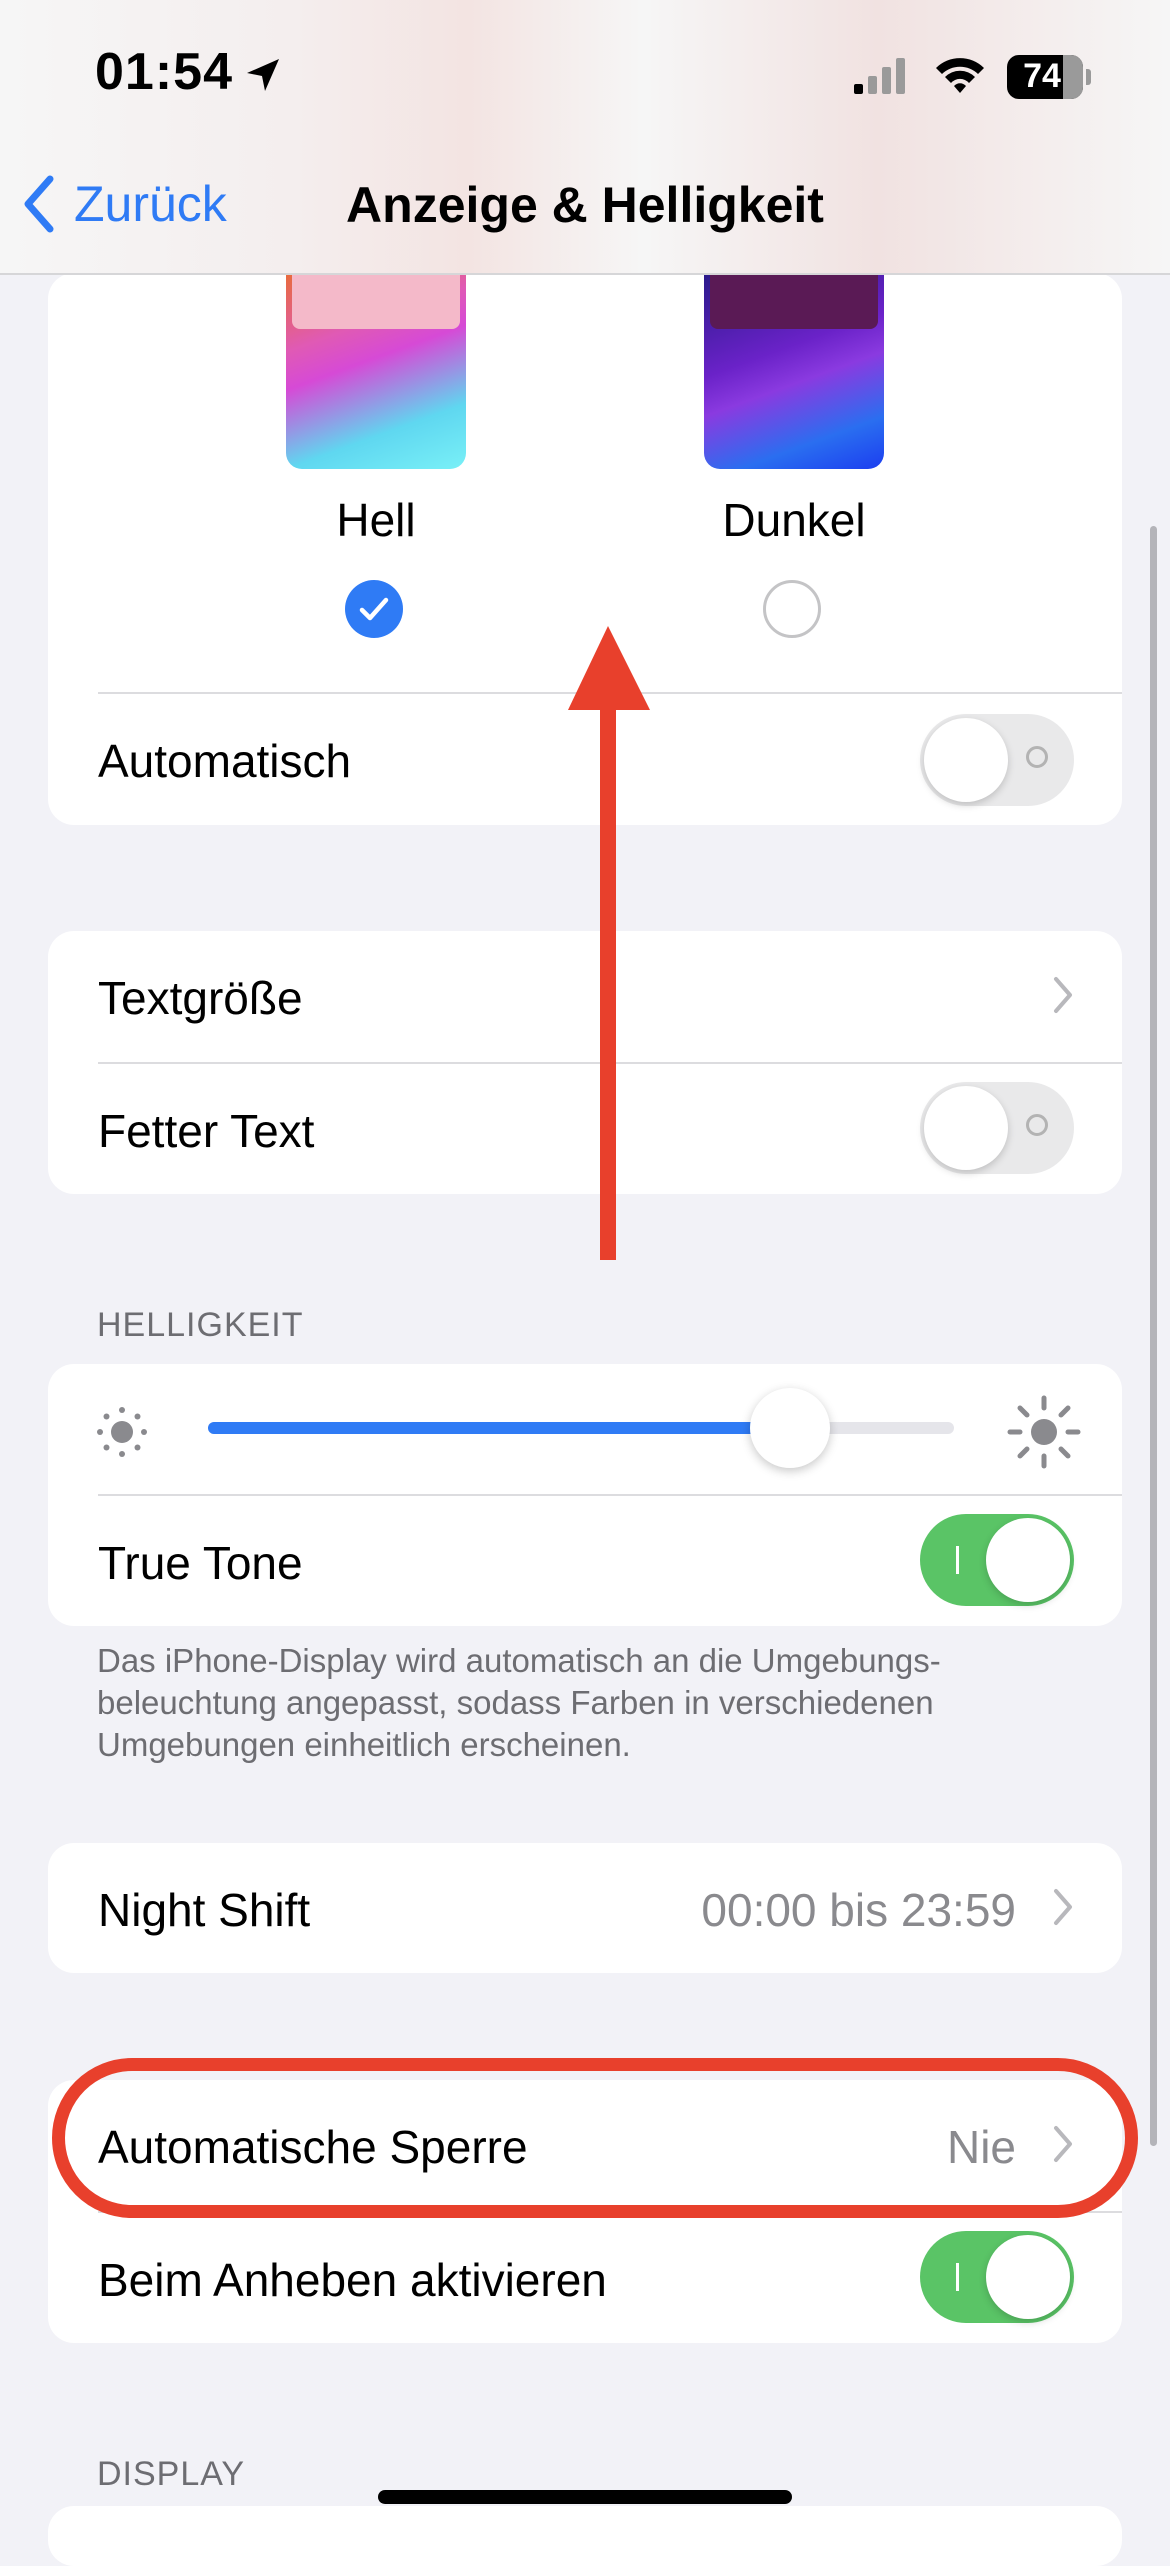  Describe the element at coordinates (792, 609) in the screenshot. I see `dark-mode-radio` at that location.